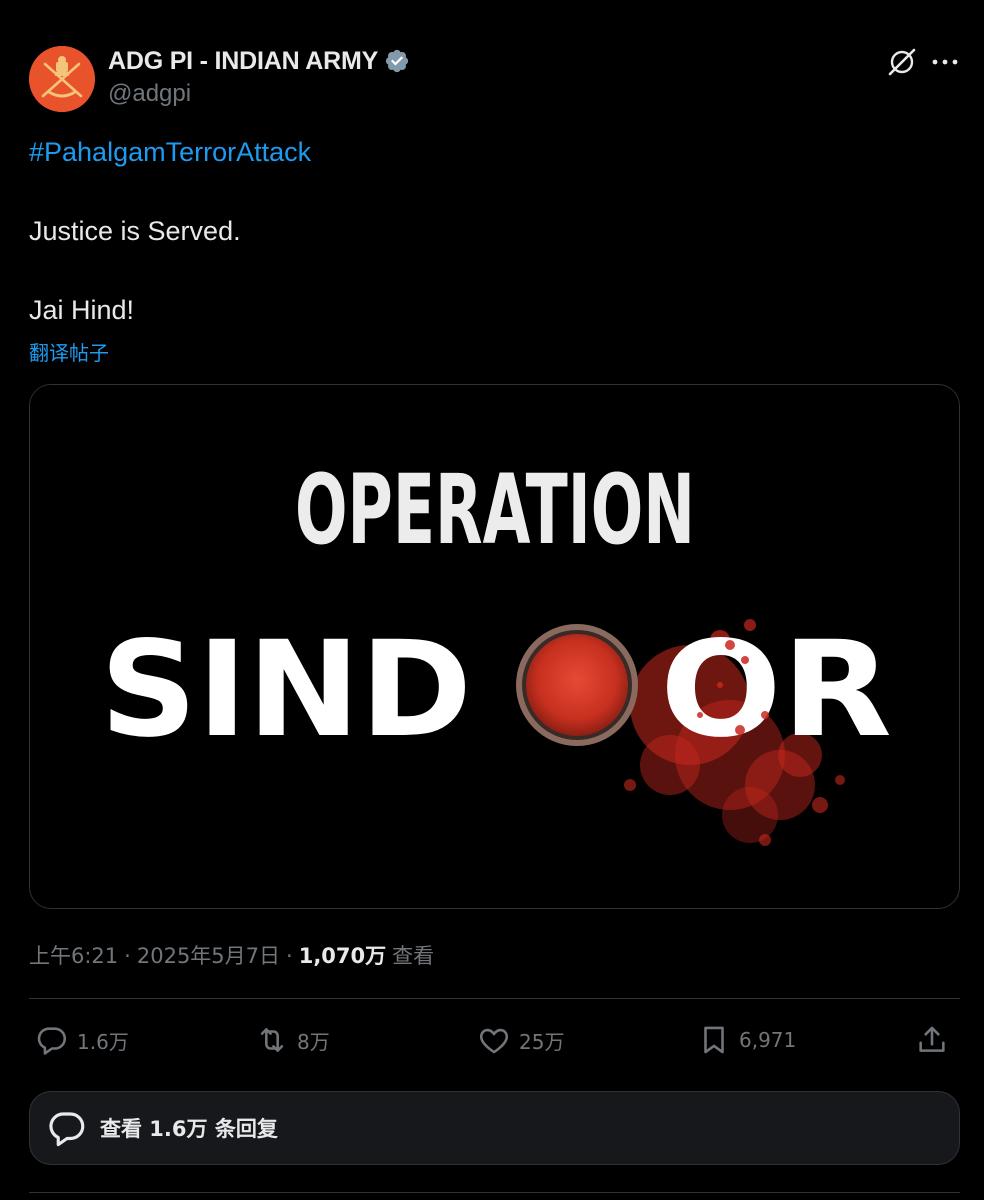 This screenshot has width=984, height=1200. Describe the element at coordinates (494, 1128) in the screenshot. I see `view-replies-button: 查看 1.6万 条回复` at that location.